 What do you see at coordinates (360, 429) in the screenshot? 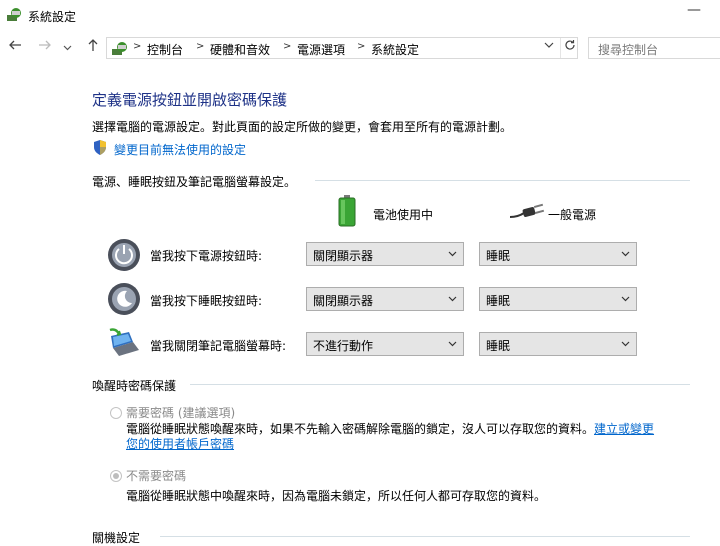
I see `require-password-text: 電腦從睡眠狀態喚醒來時，如果不先輸入密碼解除電腦的鎖定，沒人可以存取您的資料。` at bounding box center [360, 429].